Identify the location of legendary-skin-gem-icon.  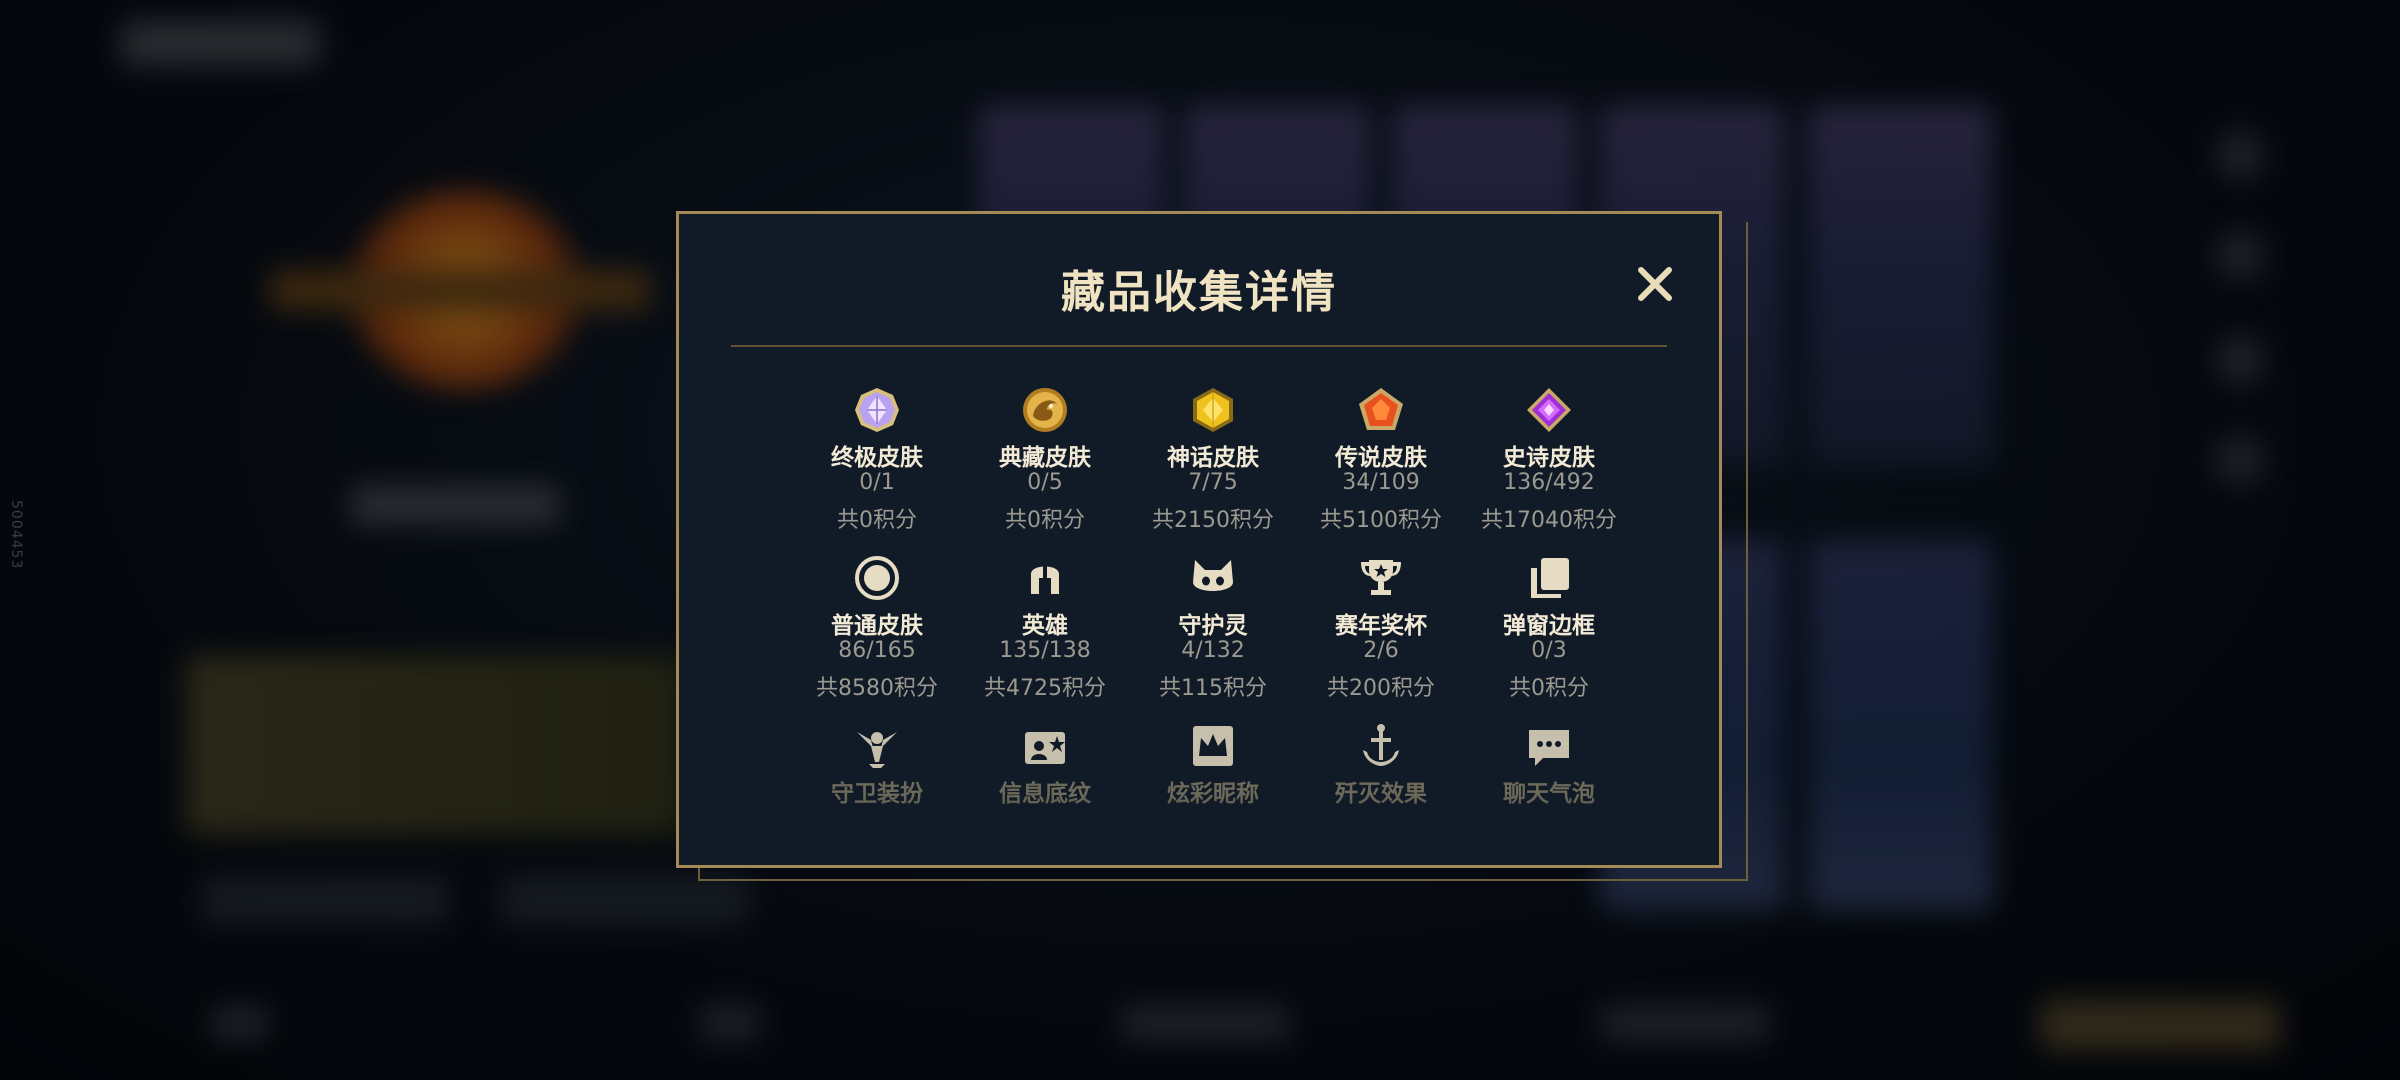
(1381, 409).